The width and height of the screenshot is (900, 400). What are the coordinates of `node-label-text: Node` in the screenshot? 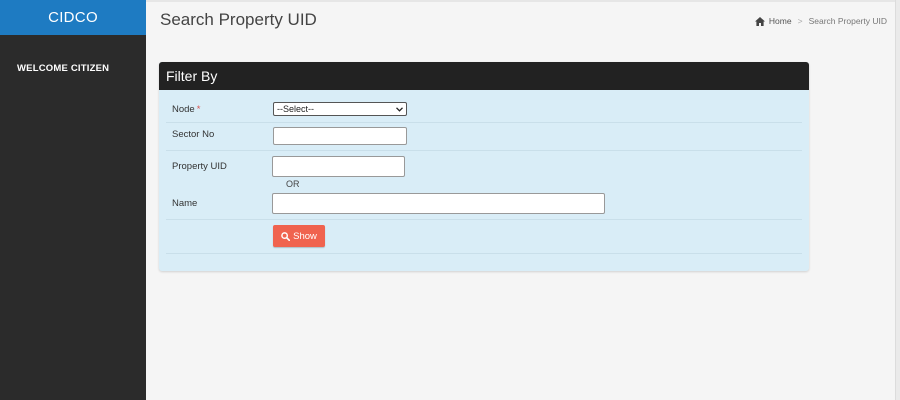 It's located at (183, 109).